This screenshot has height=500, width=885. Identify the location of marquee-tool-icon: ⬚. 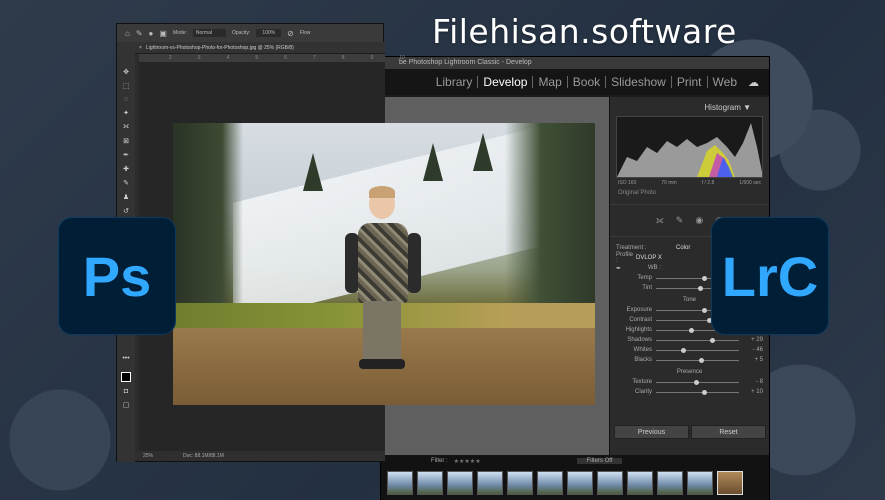
(126, 86).